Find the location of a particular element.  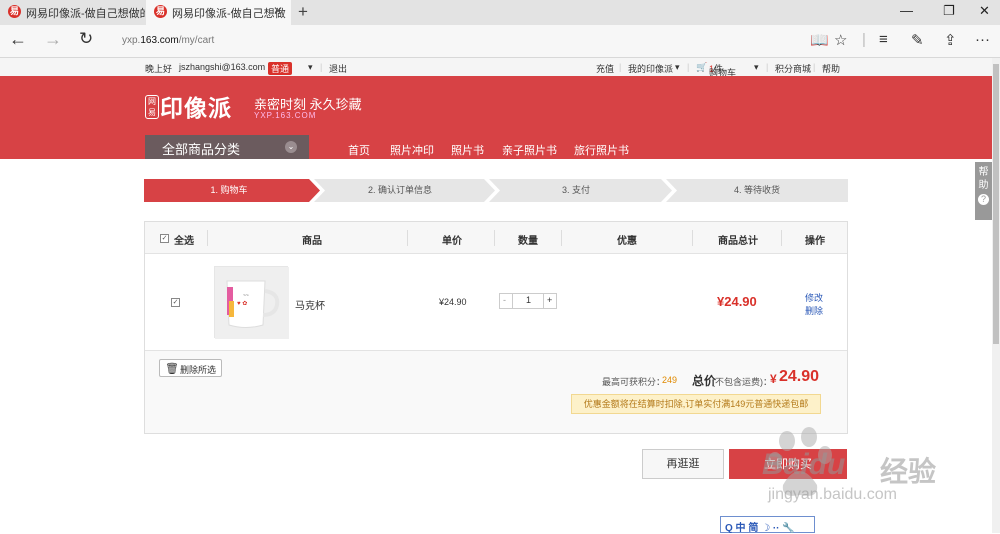

favorite-star-icon: ☆ is located at coordinates (840, 40).